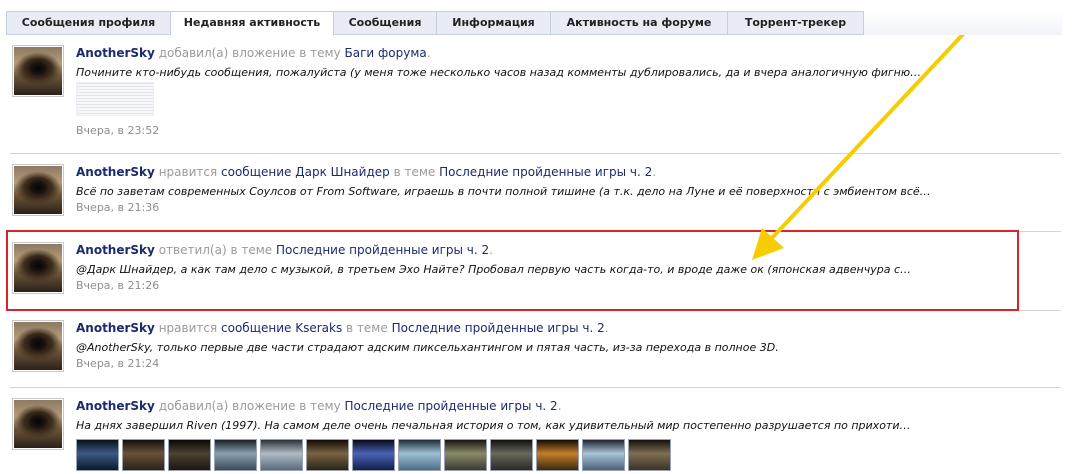 Image resolution: width=1079 pixels, height=474 pixels. I want to click on timestamp: Вчера, в 21:36, so click(118, 207).